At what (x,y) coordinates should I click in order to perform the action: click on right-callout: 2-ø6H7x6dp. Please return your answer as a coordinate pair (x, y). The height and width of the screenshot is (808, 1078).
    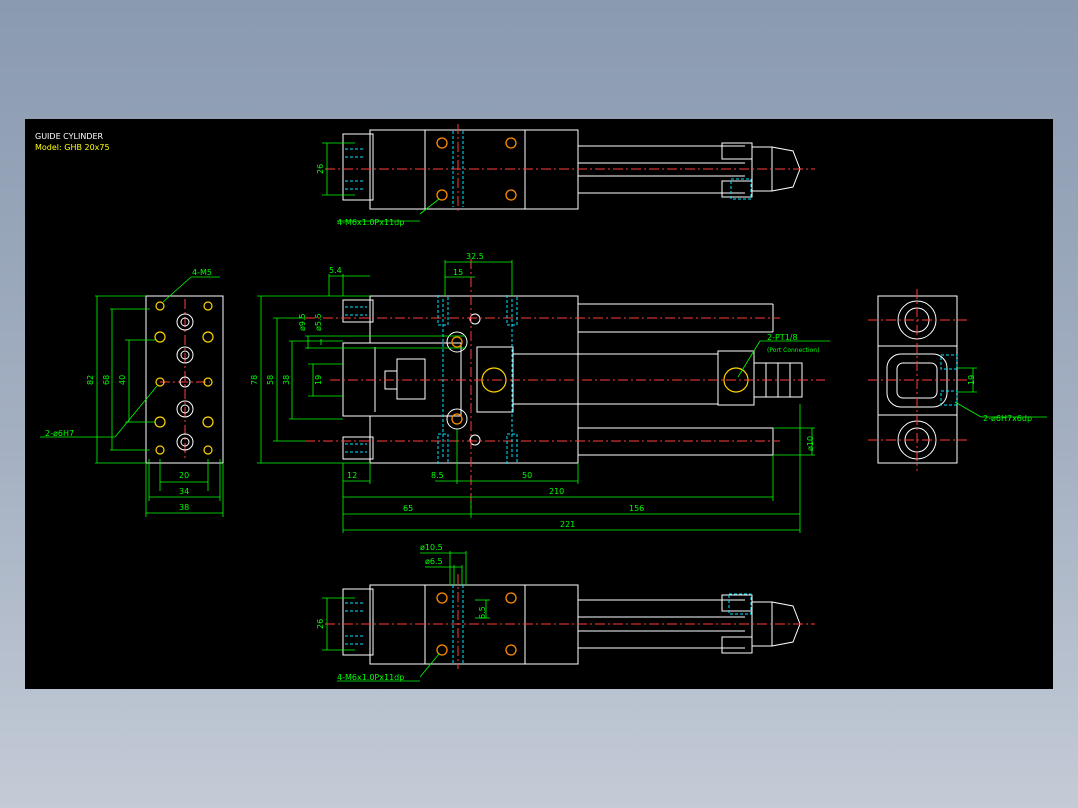
    Looking at the image, I should click on (1007, 418).